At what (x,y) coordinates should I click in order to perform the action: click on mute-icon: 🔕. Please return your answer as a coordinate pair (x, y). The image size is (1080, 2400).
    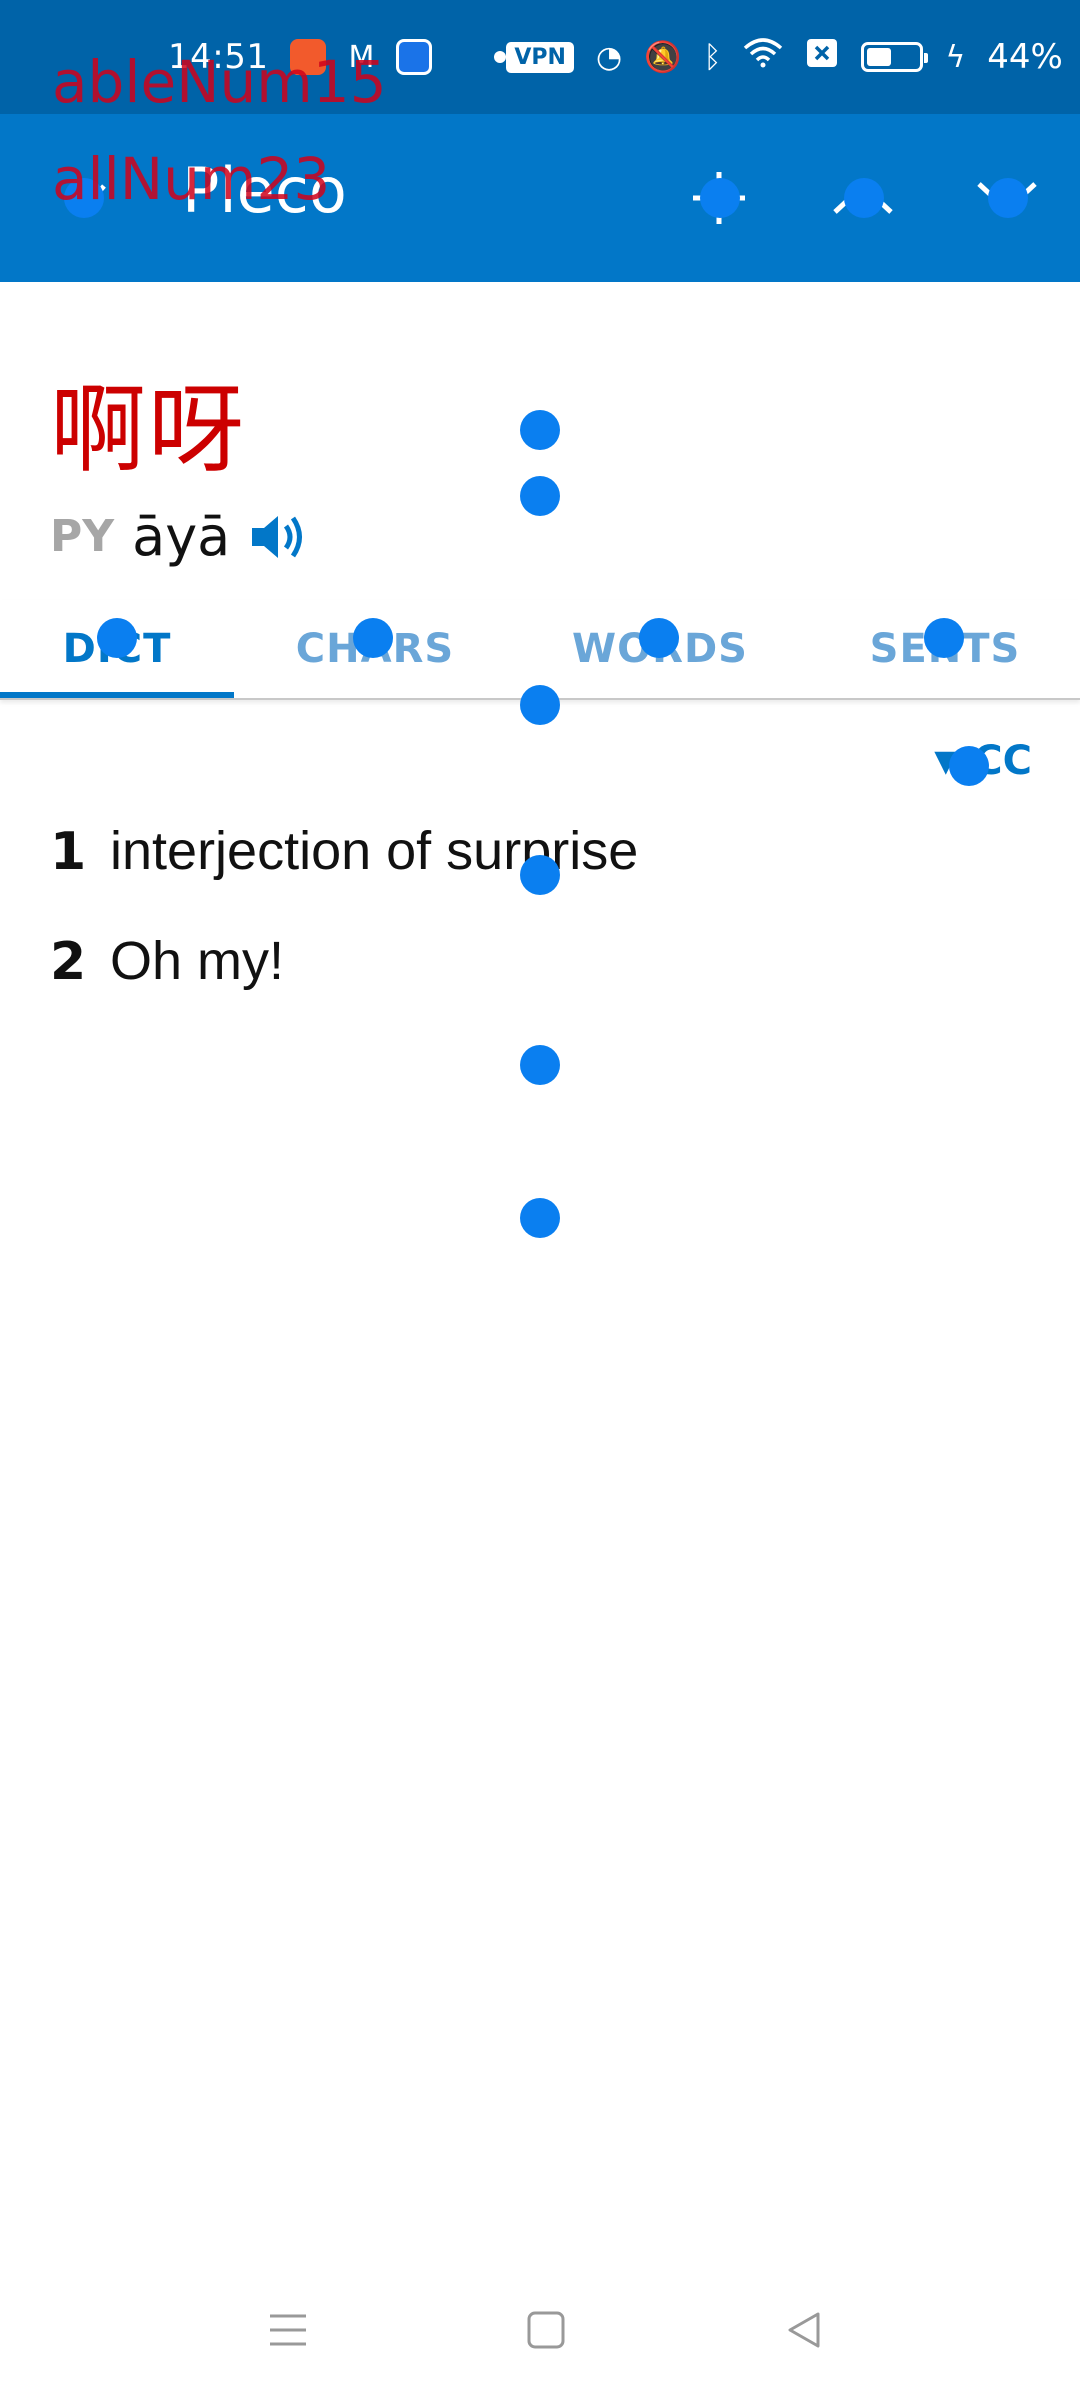
    Looking at the image, I should click on (663, 57).